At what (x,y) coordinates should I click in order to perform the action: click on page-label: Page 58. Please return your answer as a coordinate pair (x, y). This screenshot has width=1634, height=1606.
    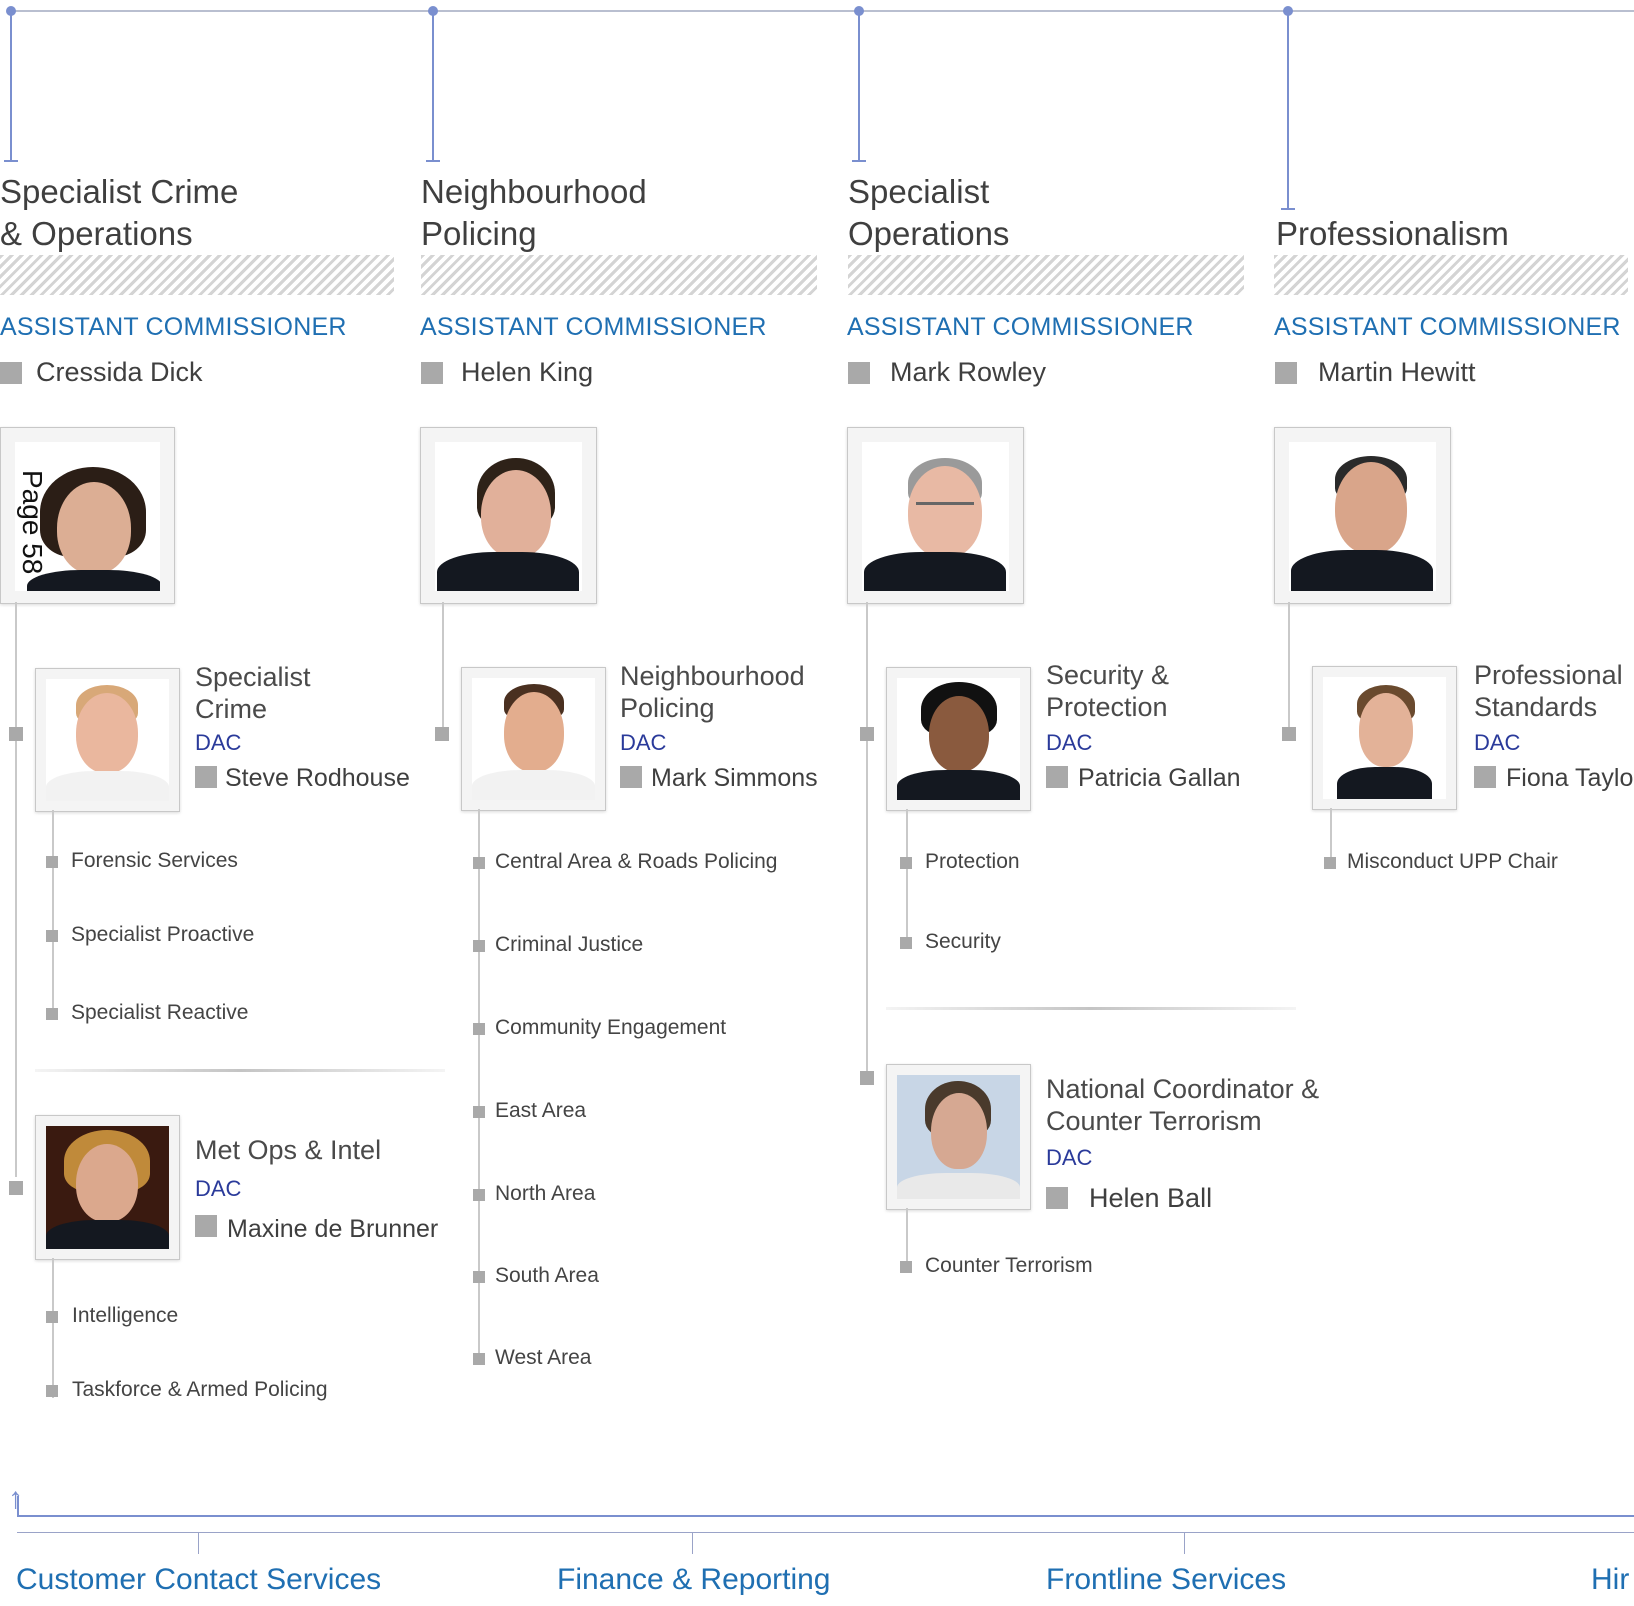
    Looking at the image, I should click on (32, 522).